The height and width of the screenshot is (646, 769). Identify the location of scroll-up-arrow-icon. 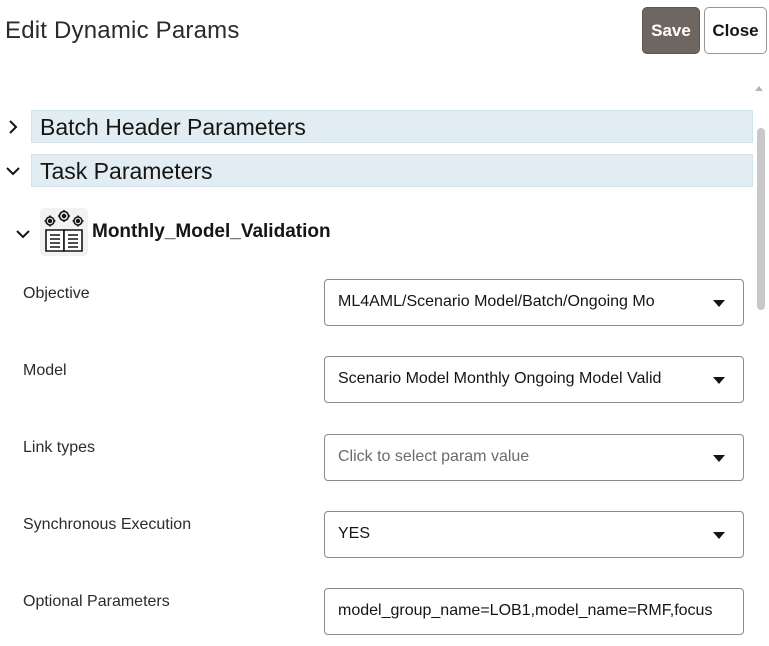
(759, 88).